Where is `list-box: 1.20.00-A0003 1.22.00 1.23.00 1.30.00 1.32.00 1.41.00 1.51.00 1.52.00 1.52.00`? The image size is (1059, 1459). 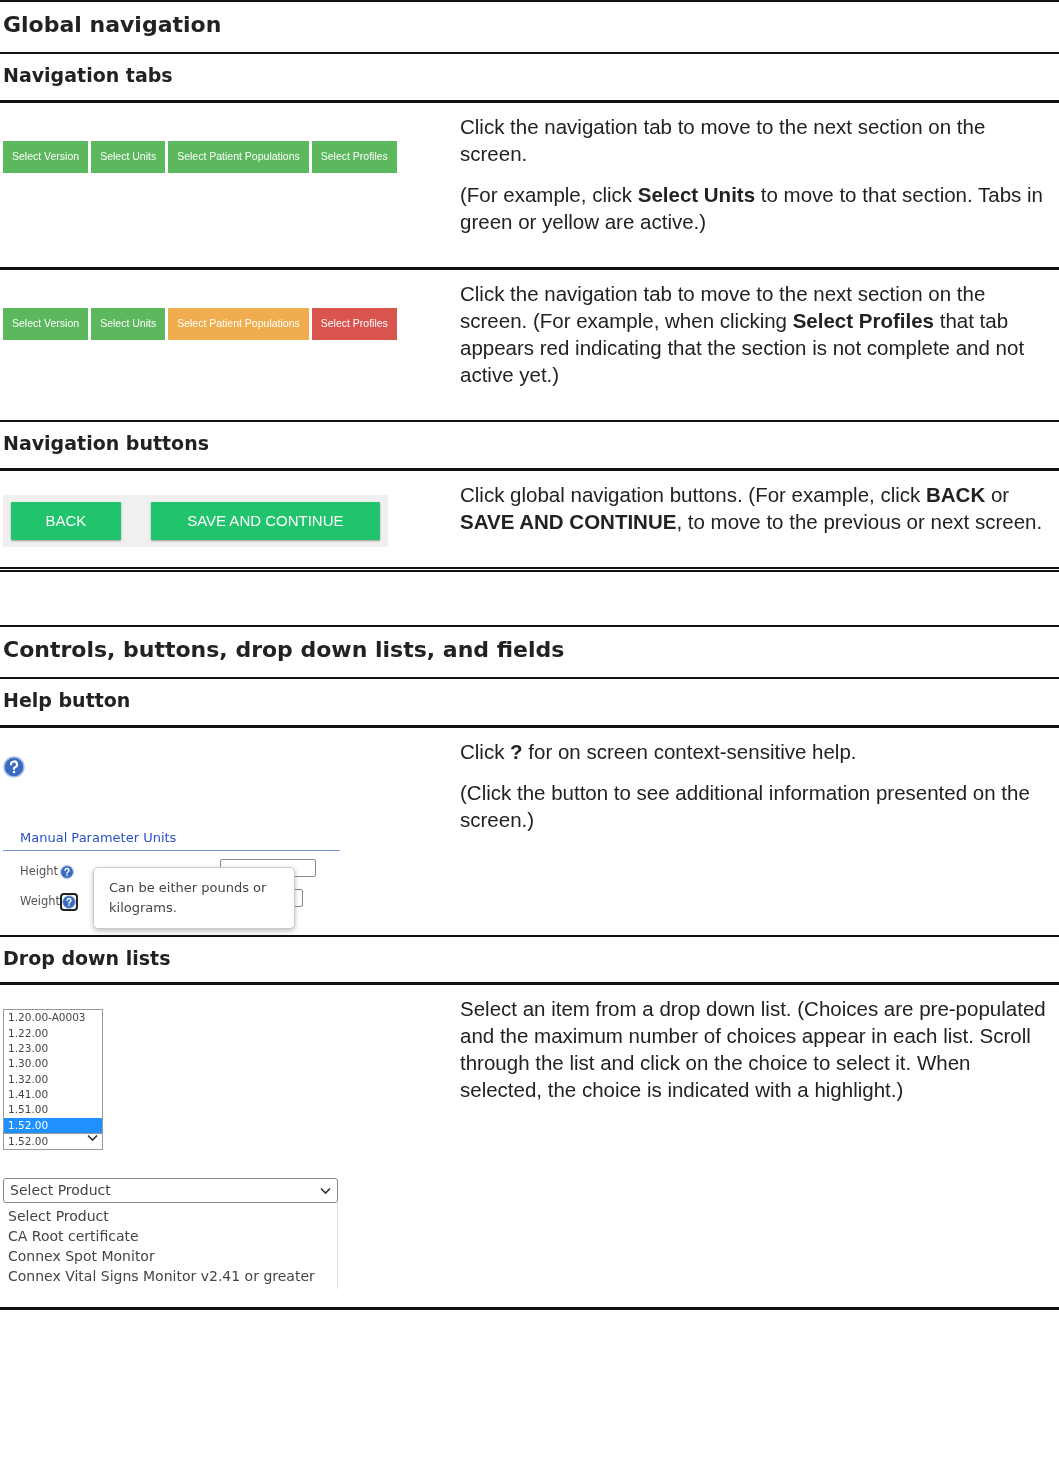
list-box: 1.20.00-A0003 1.22.00 1.23.00 1.30.00 1.32.00 1.41.00 1.51.00 1.52.00 1.52.00 is located at coordinates (53, 1080).